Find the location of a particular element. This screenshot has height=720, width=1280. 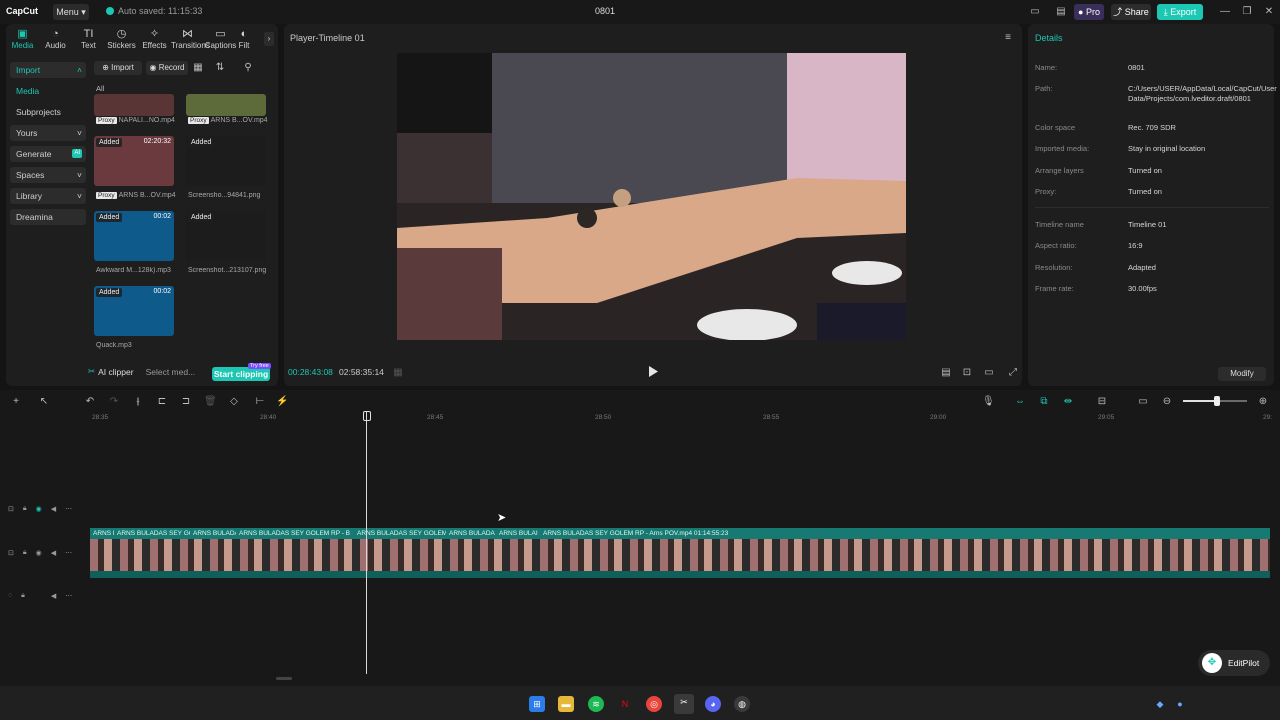

clip-label: ARNS BULA is located at coordinates (102, 533).